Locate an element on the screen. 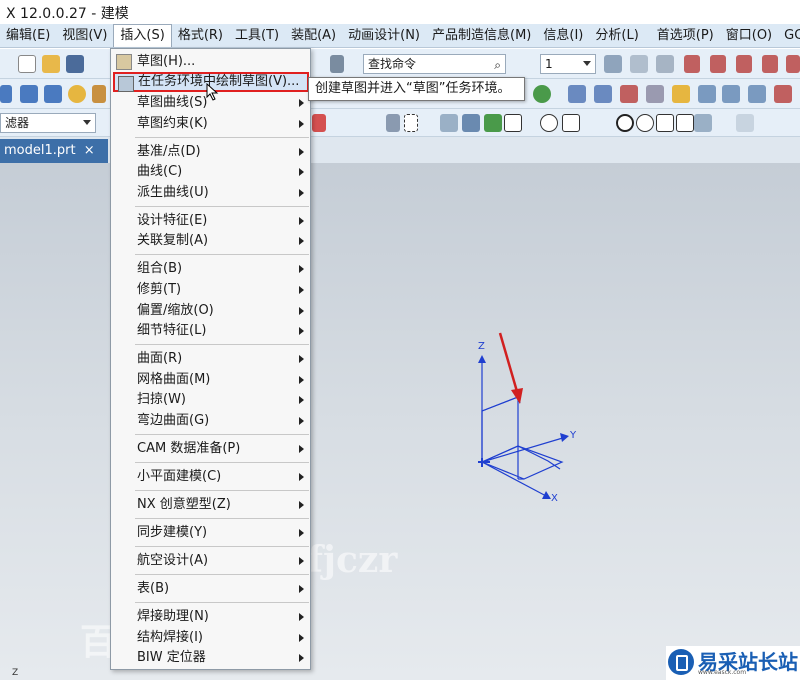 This screenshot has width=800, height=680. type-filter-dropdown: 滤器 is located at coordinates (48, 123).